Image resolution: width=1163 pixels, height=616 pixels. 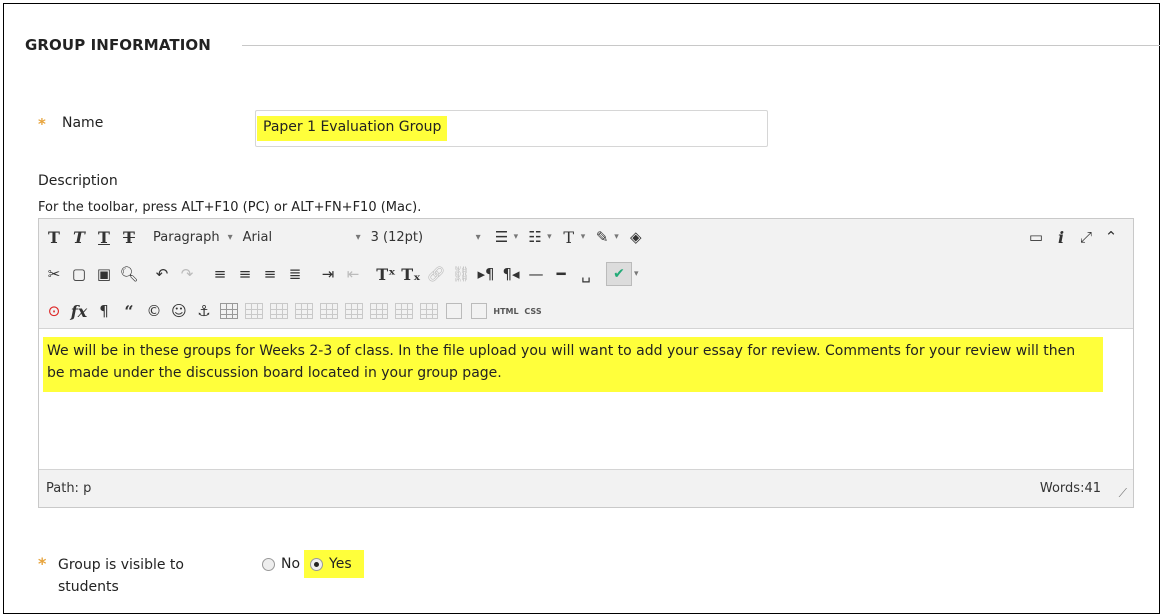 What do you see at coordinates (270, 274) in the screenshot?
I see `align-right-icon: ≡` at bounding box center [270, 274].